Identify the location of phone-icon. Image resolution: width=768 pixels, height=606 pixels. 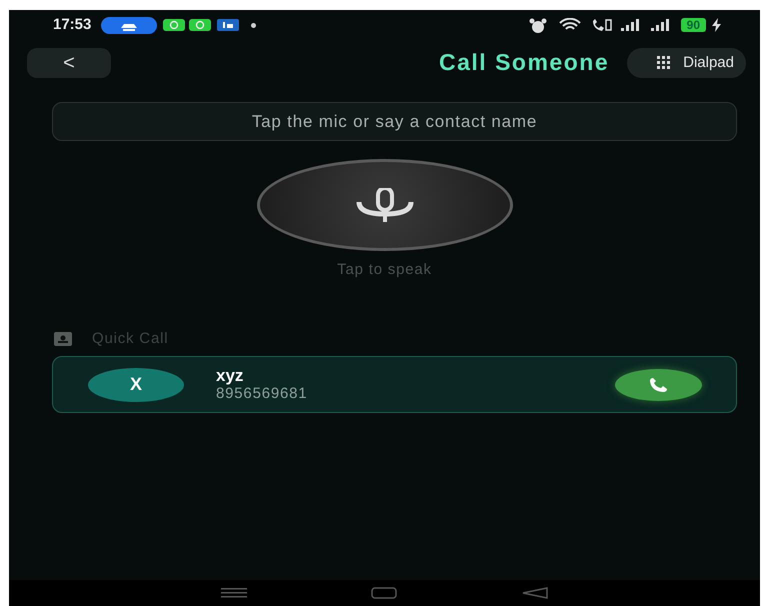
(658, 385).